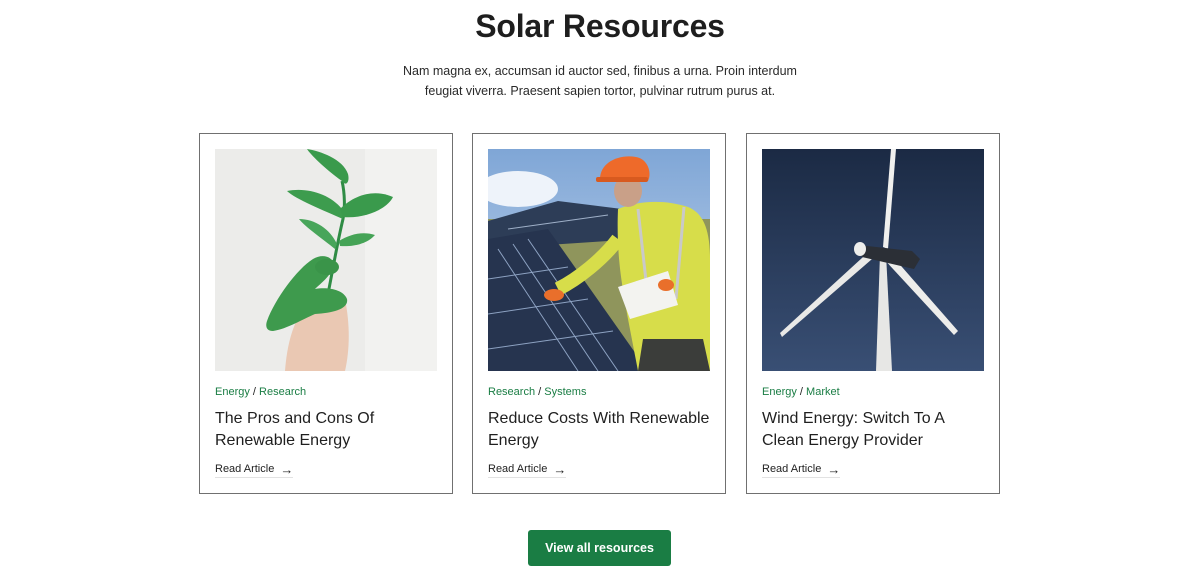  I want to click on plant-image, so click(326, 260).